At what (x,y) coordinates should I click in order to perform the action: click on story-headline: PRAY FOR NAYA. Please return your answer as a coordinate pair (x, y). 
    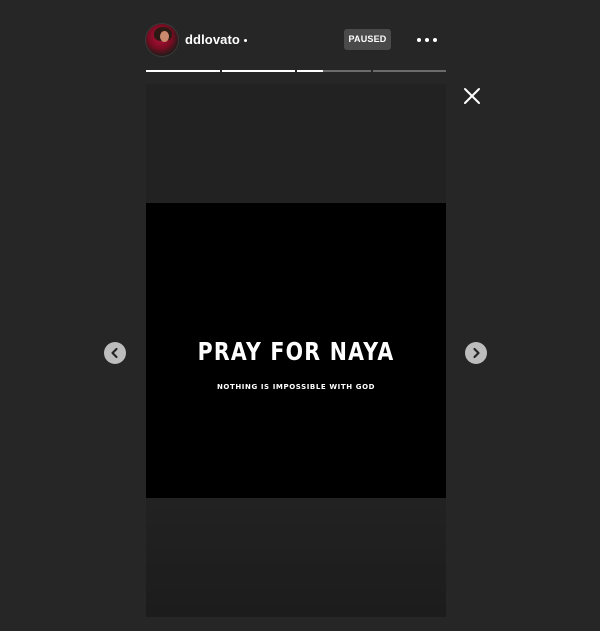
    Looking at the image, I should click on (296, 351).